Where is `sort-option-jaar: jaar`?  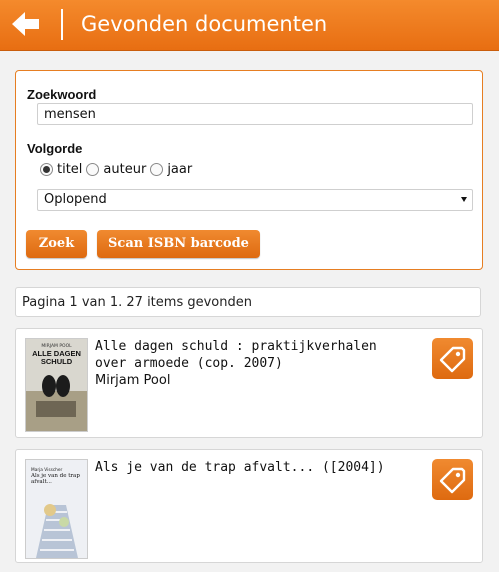
sort-option-jaar: jaar is located at coordinates (171, 169).